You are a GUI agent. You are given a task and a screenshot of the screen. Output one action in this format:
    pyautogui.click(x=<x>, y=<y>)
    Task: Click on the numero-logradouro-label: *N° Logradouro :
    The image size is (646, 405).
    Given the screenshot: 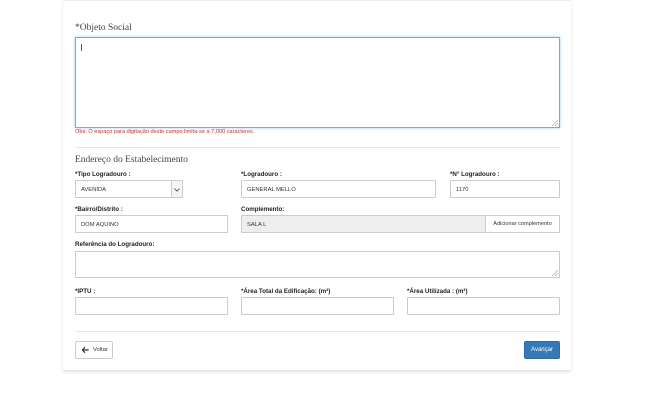 What is the action you would take?
    pyautogui.click(x=475, y=174)
    